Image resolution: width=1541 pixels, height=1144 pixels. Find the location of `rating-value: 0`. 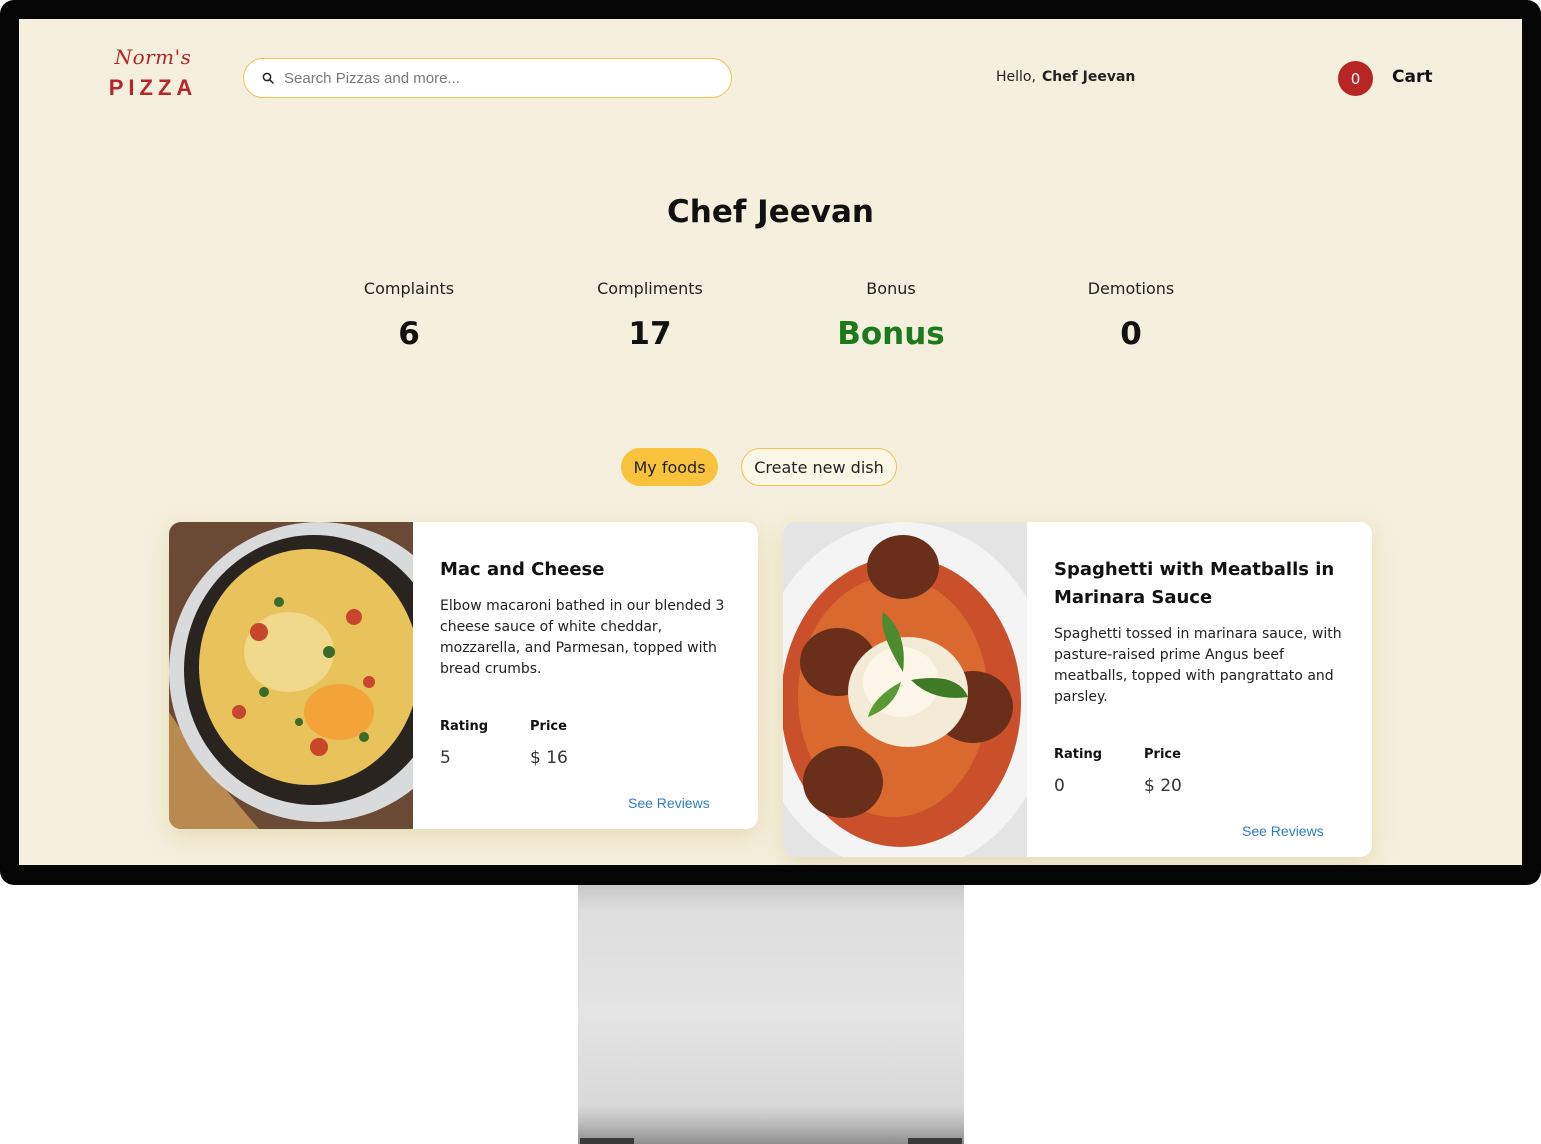

rating-value: 0 is located at coordinates (1059, 786).